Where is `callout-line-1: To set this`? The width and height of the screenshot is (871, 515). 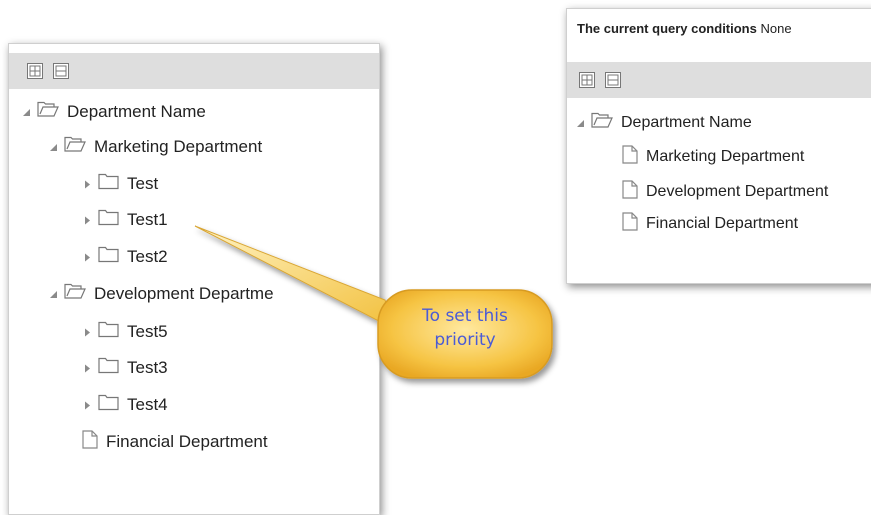 callout-line-1: To set this is located at coordinates (465, 316).